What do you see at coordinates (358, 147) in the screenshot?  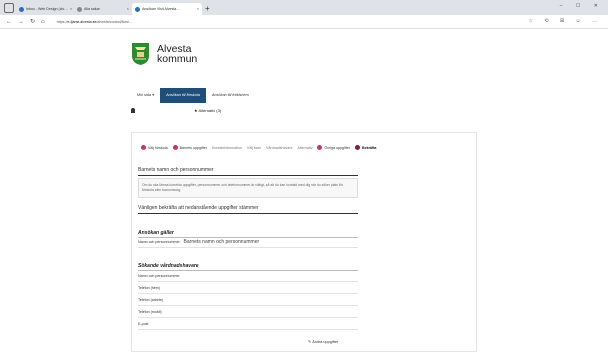 I see `step-current-icon` at bounding box center [358, 147].